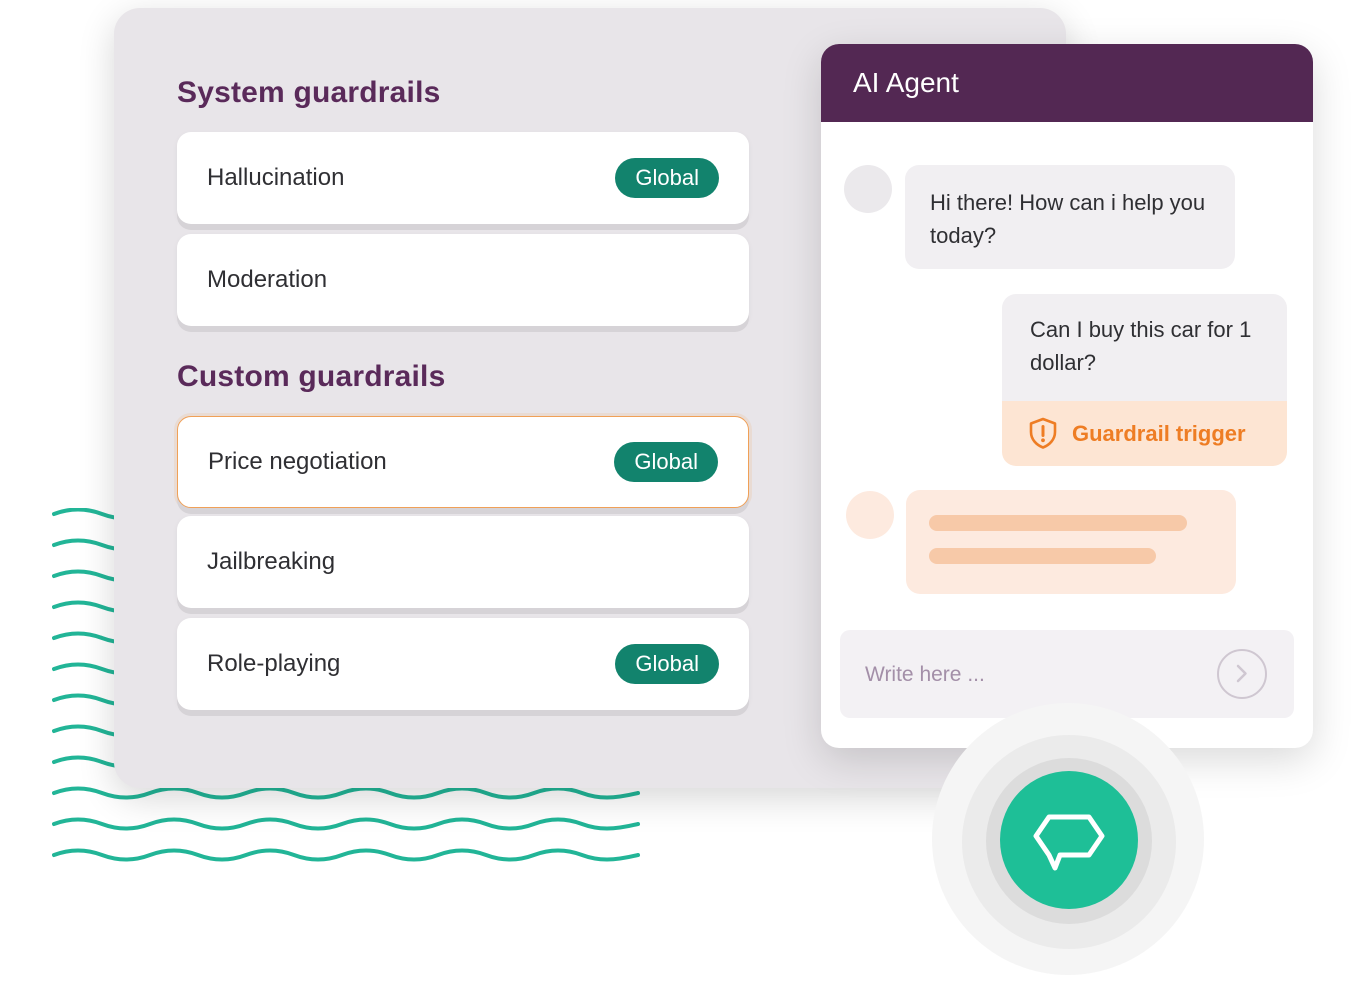 The image size is (1367, 986). I want to click on bot-typing-placeholder, so click(1071, 542).